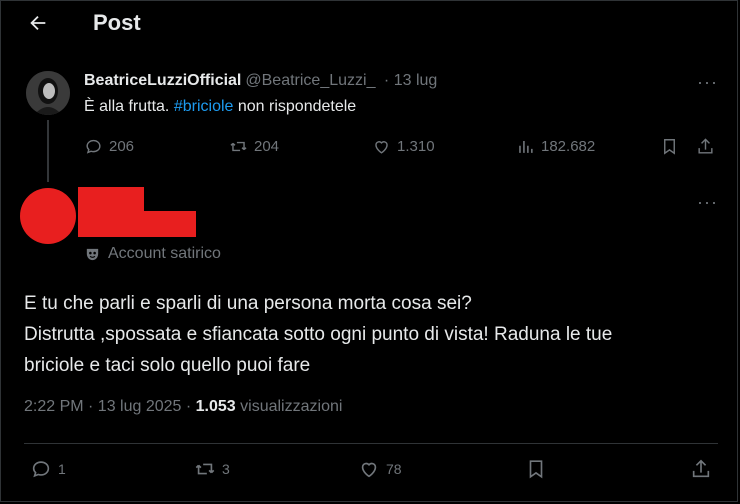 This screenshot has width=740, height=504. I want to click on redacted-handle, so click(166, 224).